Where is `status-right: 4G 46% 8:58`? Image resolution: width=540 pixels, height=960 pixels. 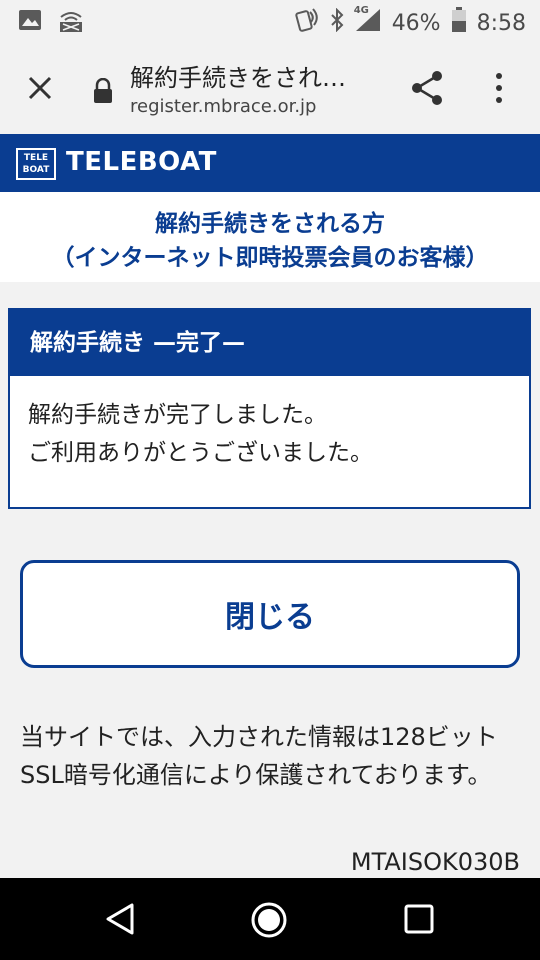 status-right: 4G 46% 8:58 is located at coordinates (410, 22).